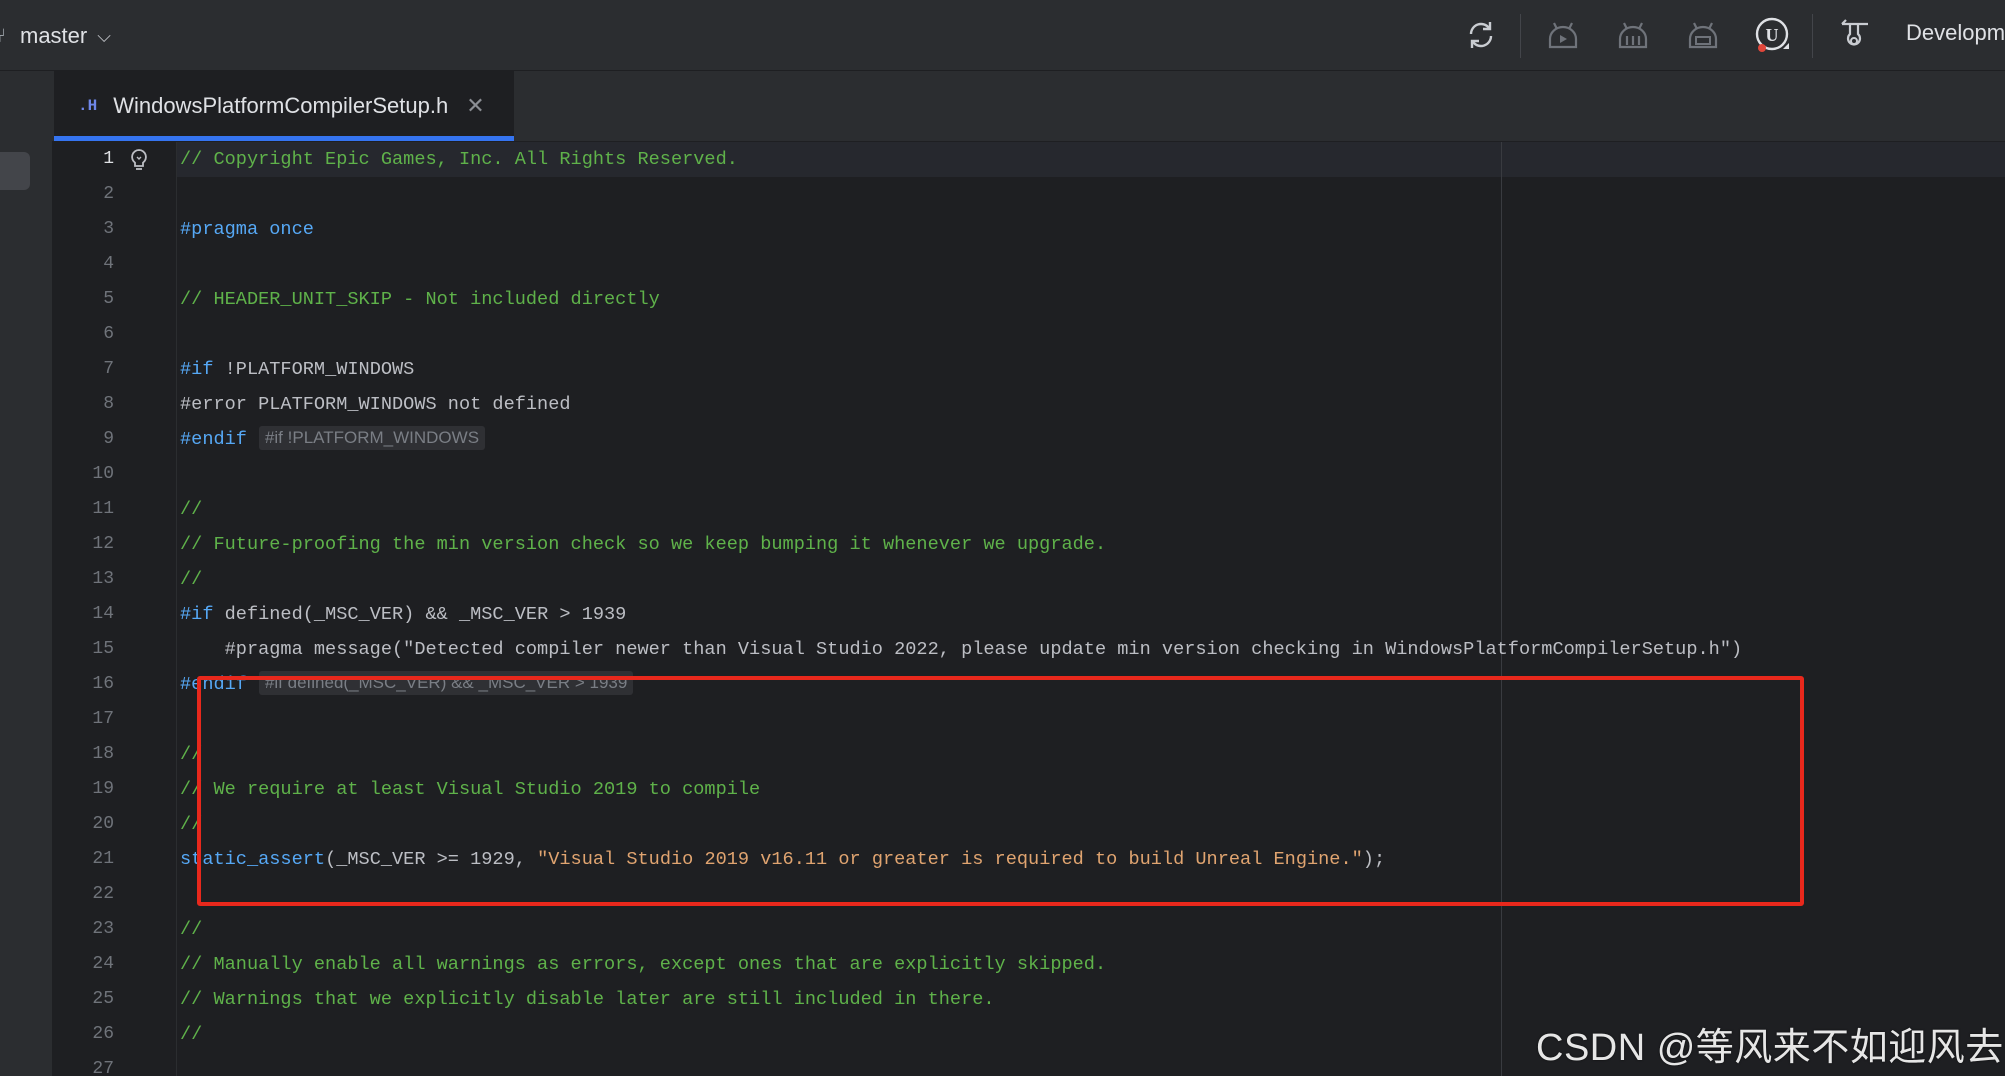 This screenshot has height=1076, width=2005. I want to click on code-line: #if defined(_MSC_VER) && _MSC_VER > 1939, so click(403, 614).